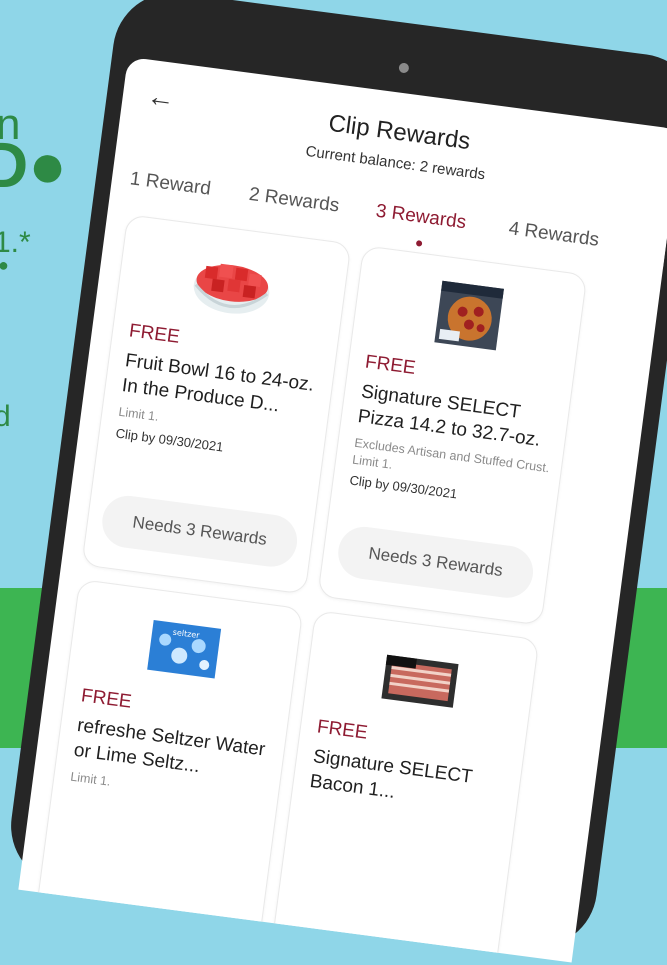  What do you see at coordinates (184, 649) in the screenshot?
I see `seltzer-box-icon: seltzer` at bounding box center [184, 649].